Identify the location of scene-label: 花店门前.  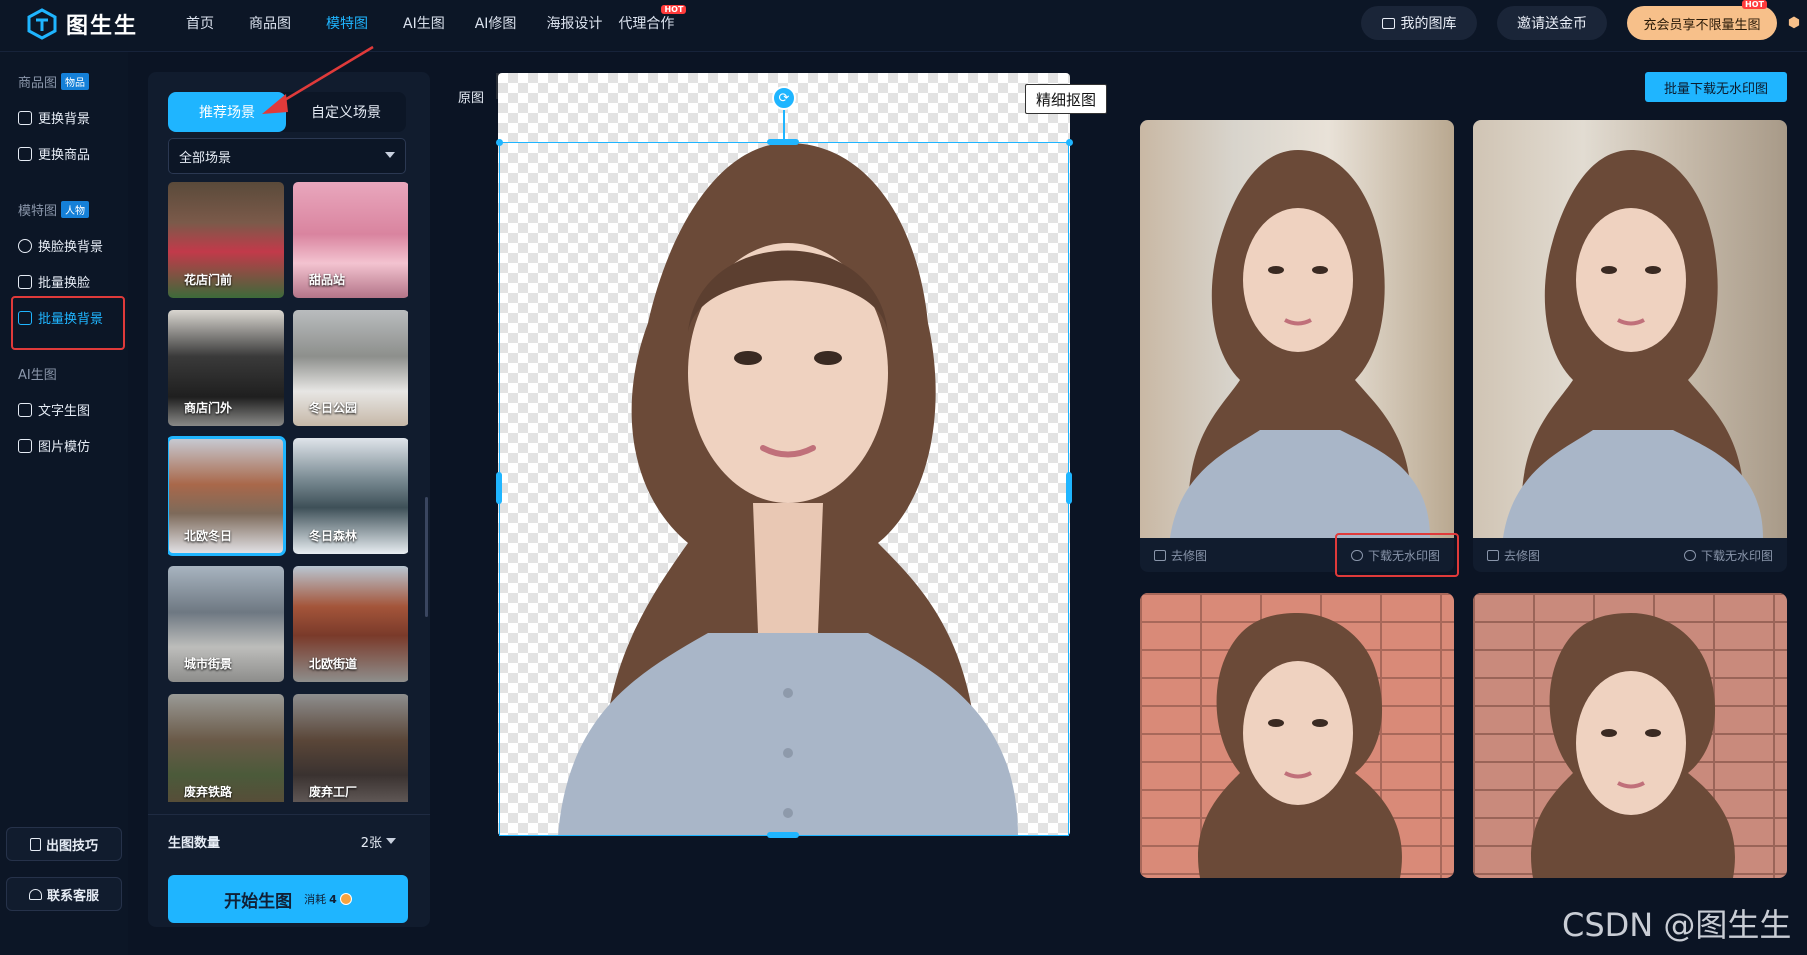
(208, 280).